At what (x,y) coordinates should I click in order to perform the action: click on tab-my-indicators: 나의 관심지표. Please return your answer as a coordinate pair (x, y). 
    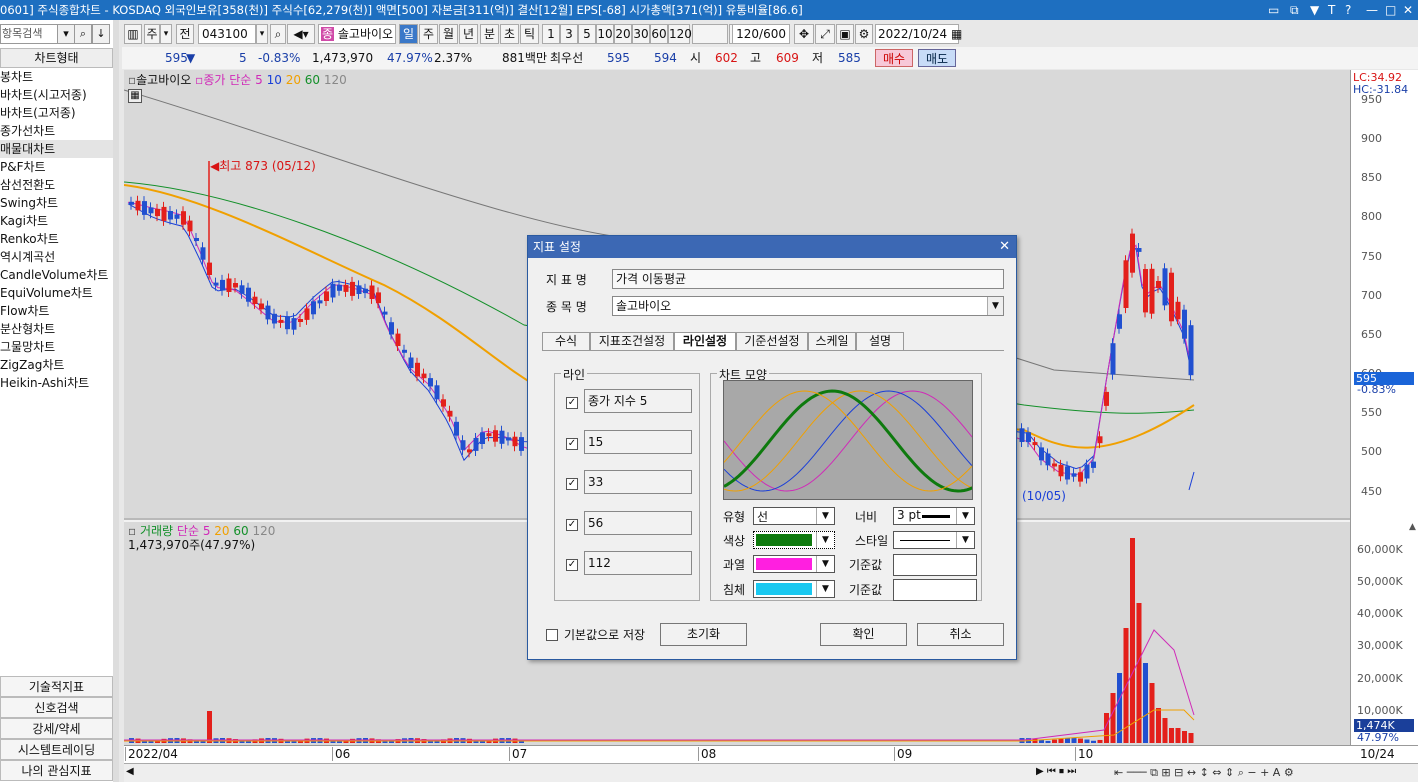
    Looking at the image, I should click on (56, 770).